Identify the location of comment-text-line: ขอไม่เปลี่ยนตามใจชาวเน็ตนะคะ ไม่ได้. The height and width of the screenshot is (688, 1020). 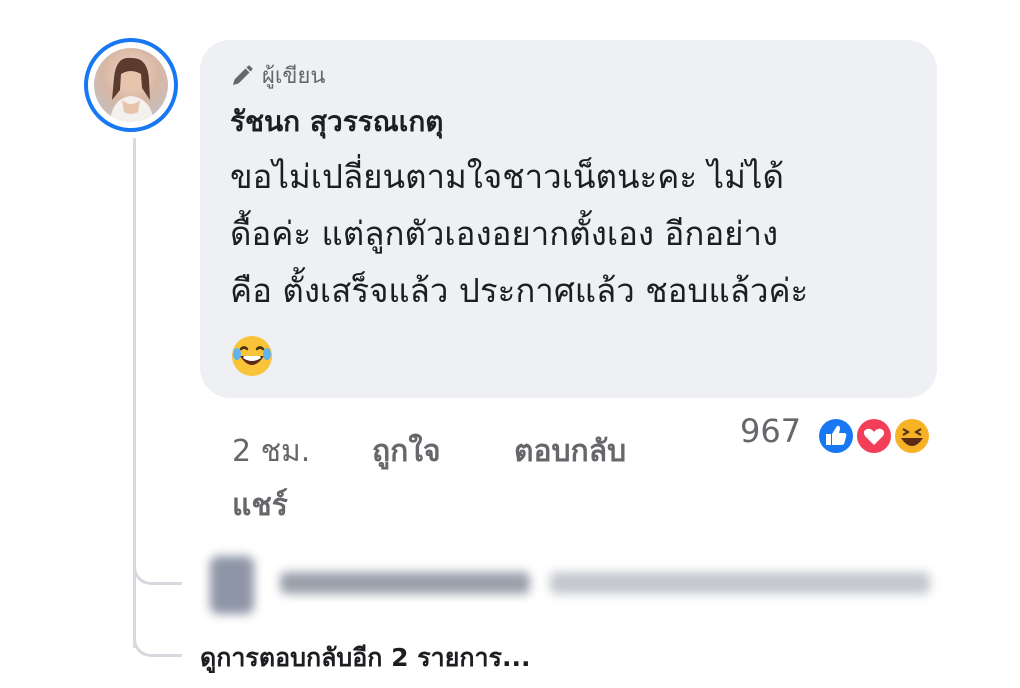
(507, 176).